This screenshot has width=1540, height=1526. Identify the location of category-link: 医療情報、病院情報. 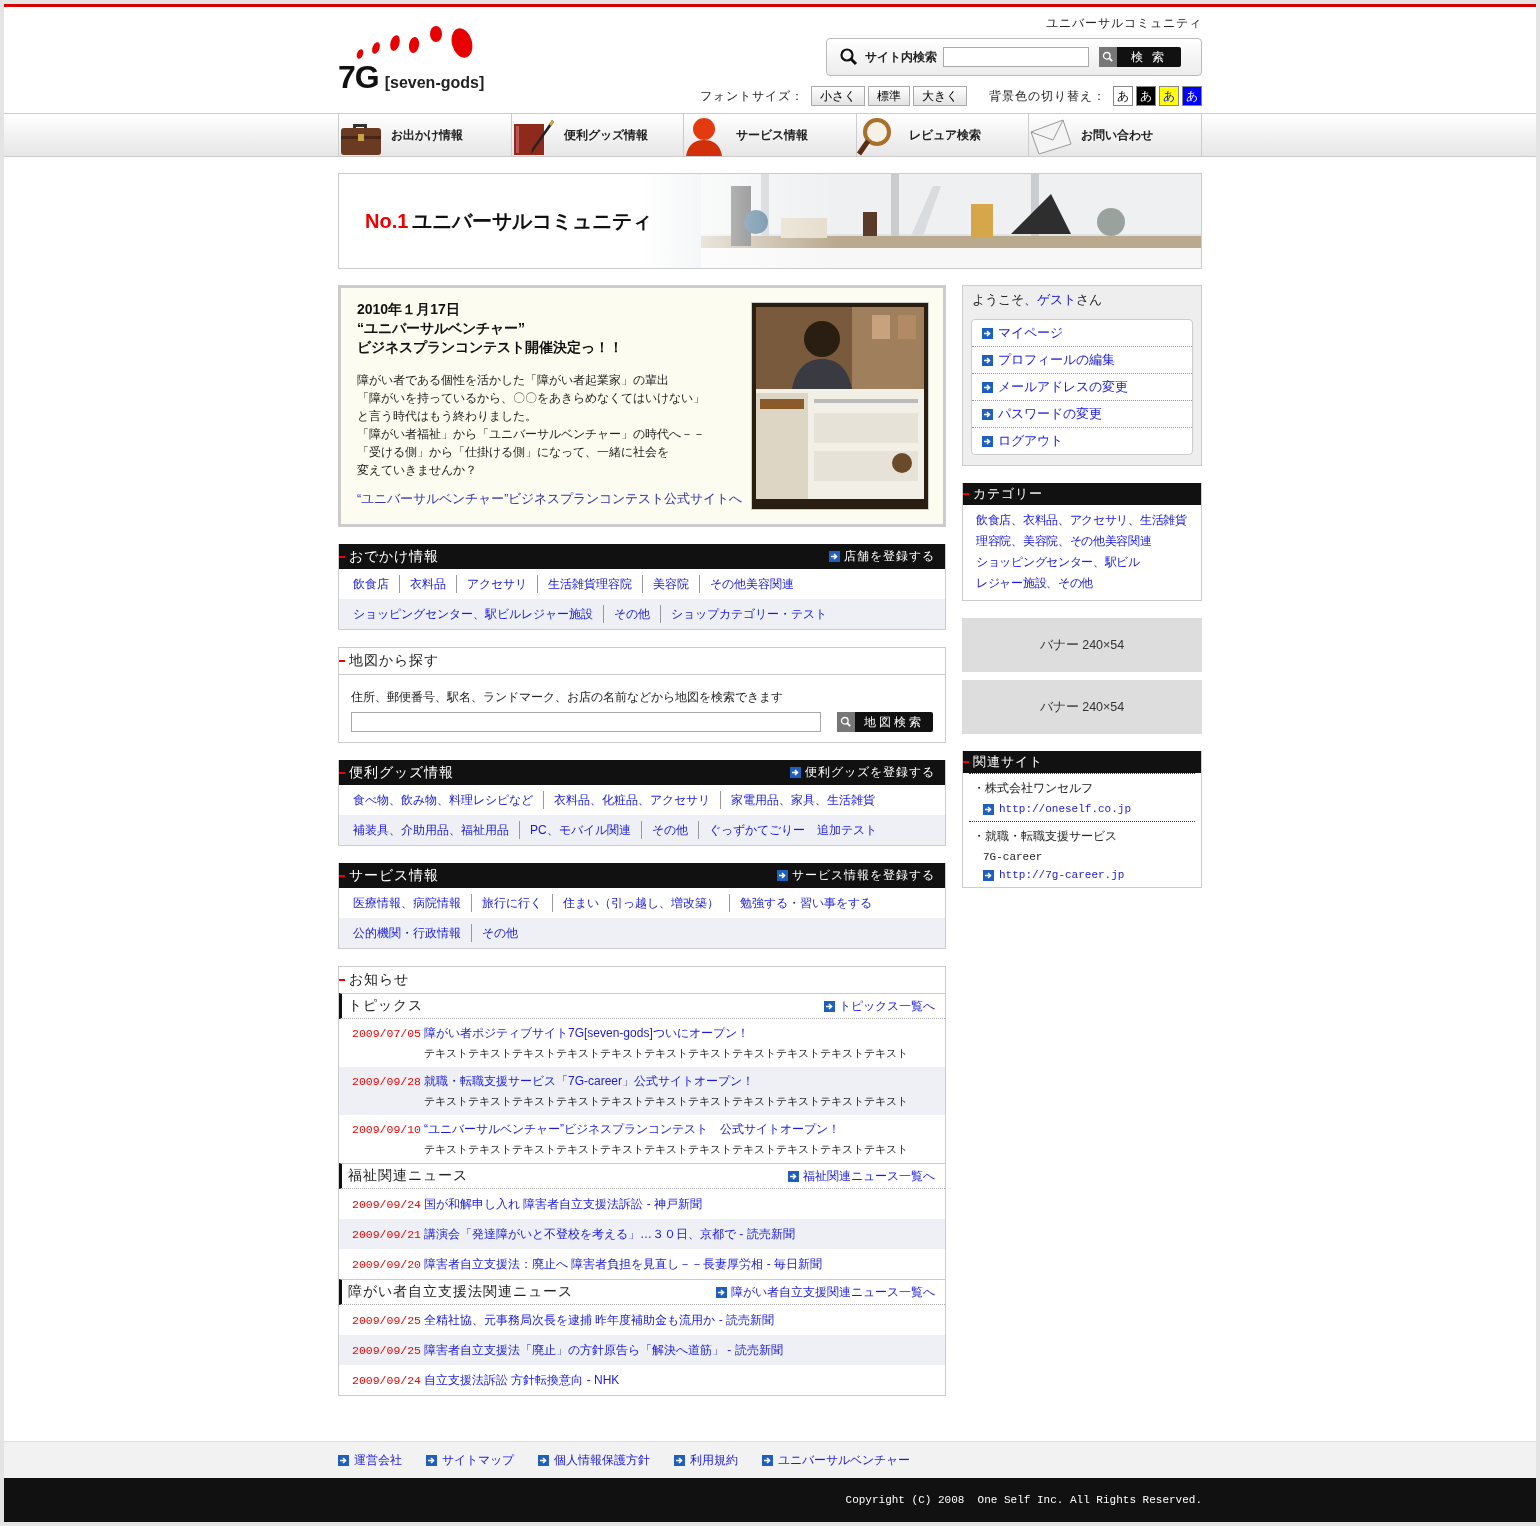
(407, 903).